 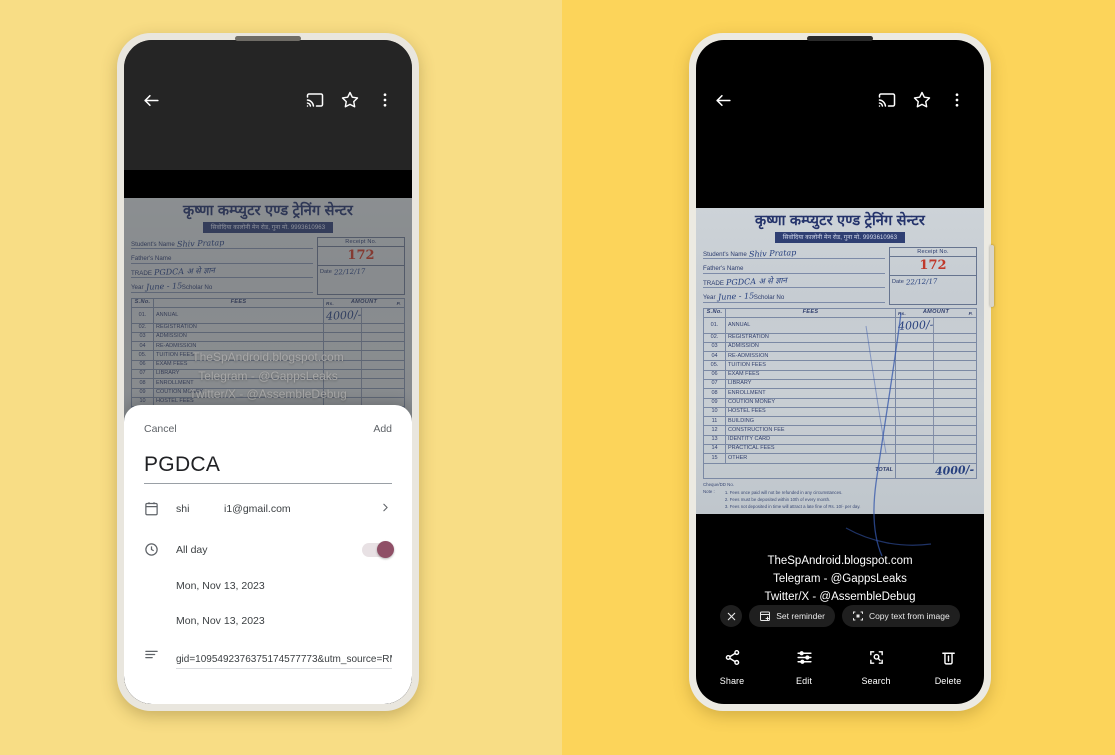 I want to click on scholar-no-label: Scholar No, so click(x=769, y=298).